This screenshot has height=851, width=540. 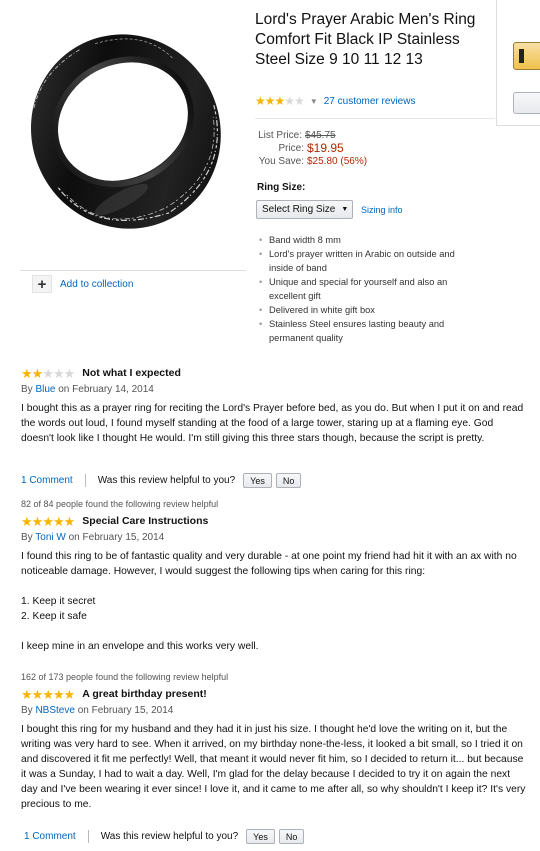 I want to click on ring-size-select: Select Ring Size ▼, so click(x=304, y=209).